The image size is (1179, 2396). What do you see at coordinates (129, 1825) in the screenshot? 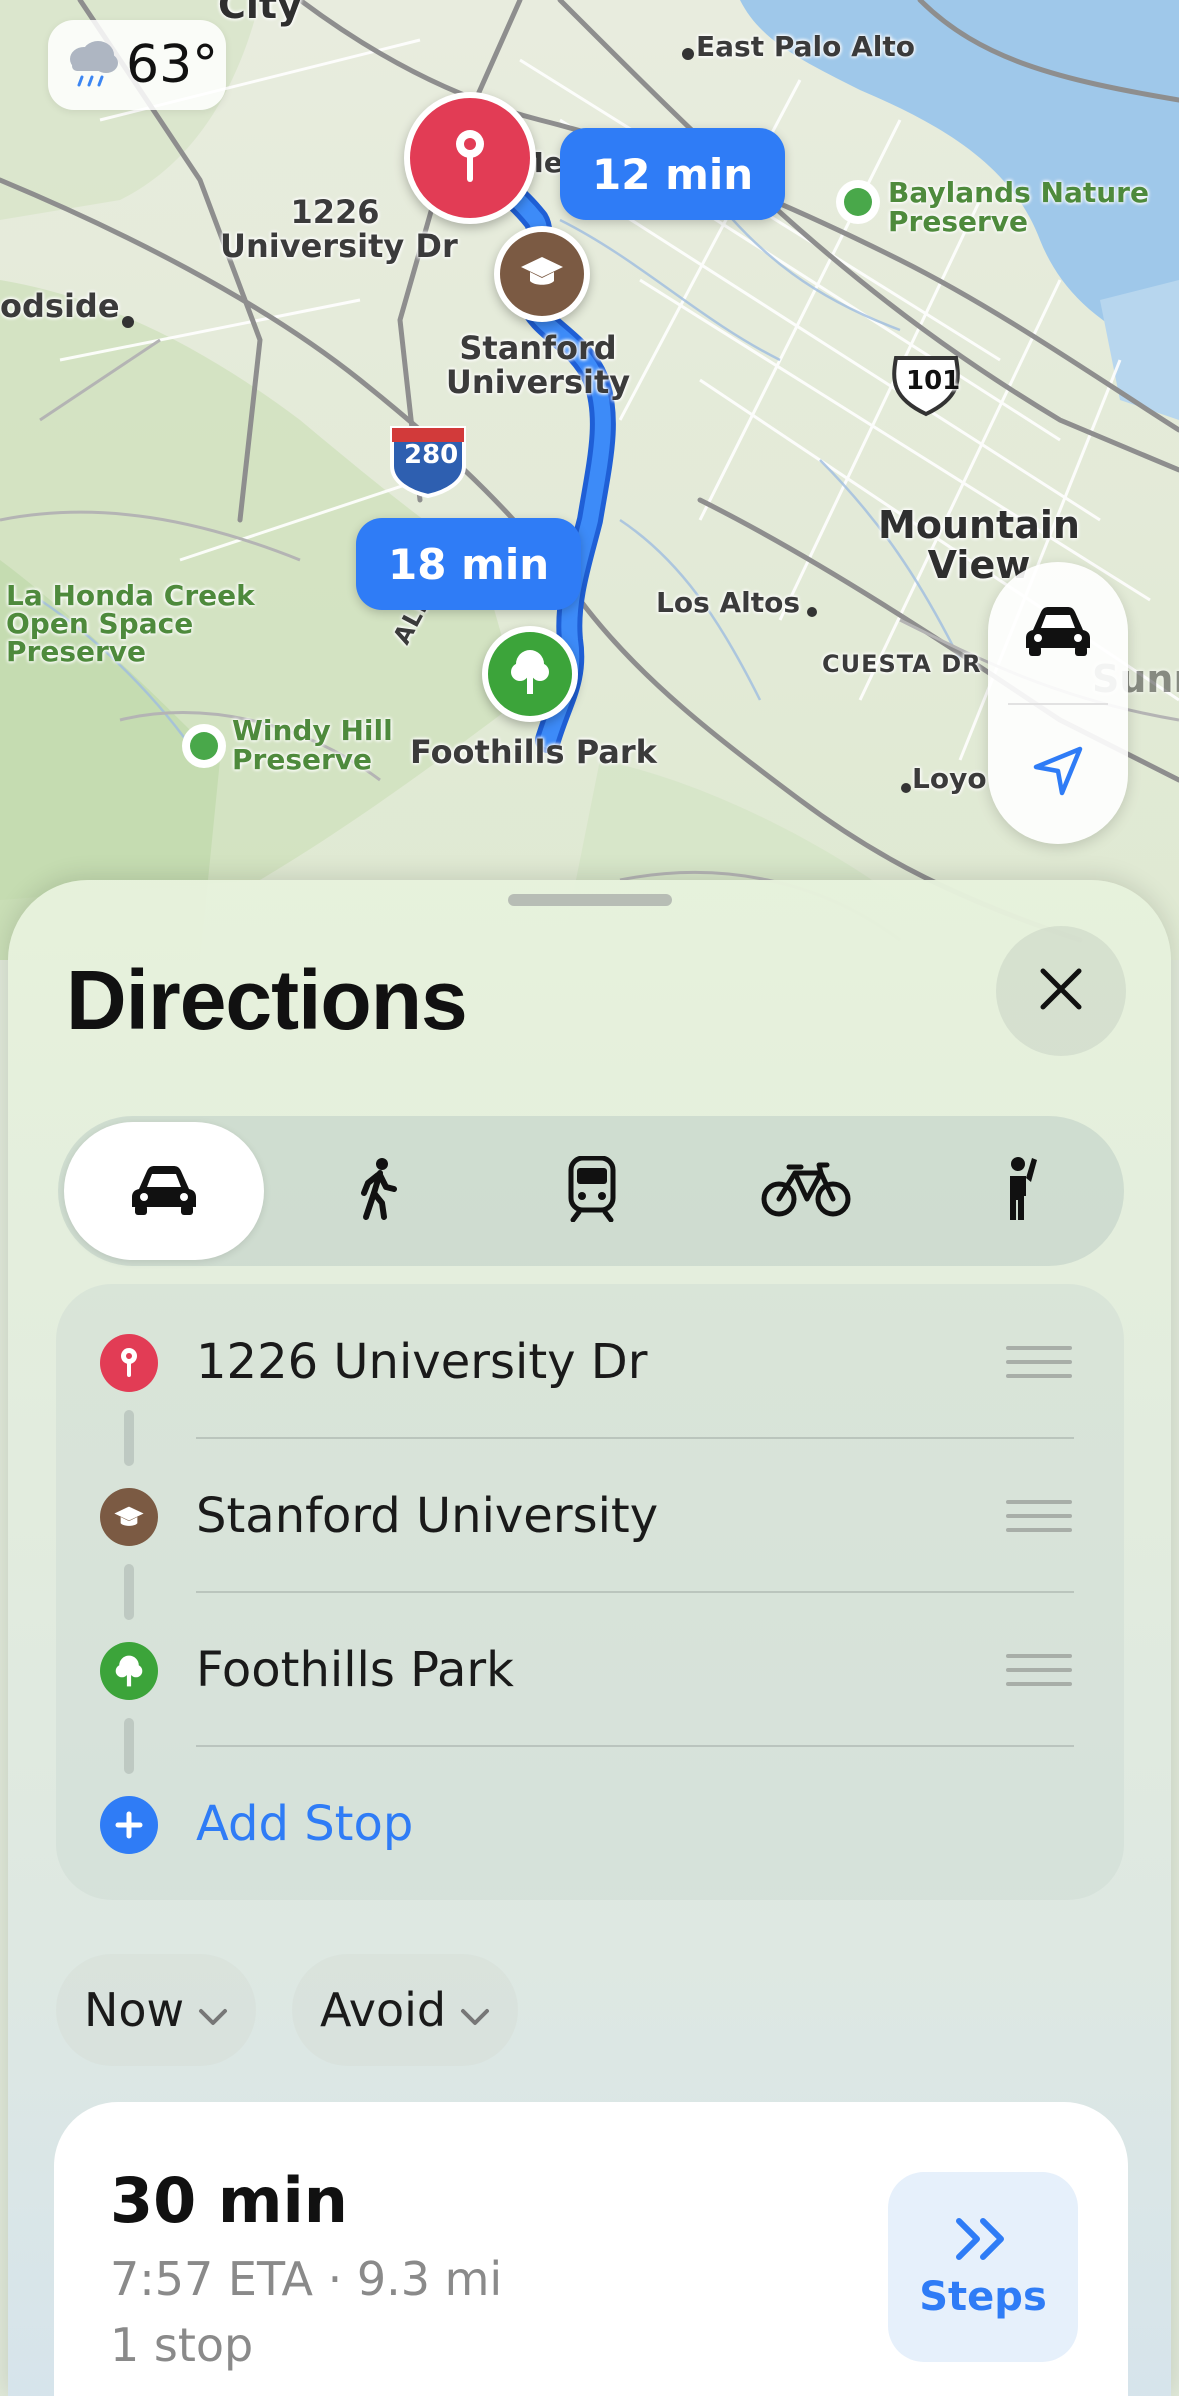
I see `plus-icon` at bounding box center [129, 1825].